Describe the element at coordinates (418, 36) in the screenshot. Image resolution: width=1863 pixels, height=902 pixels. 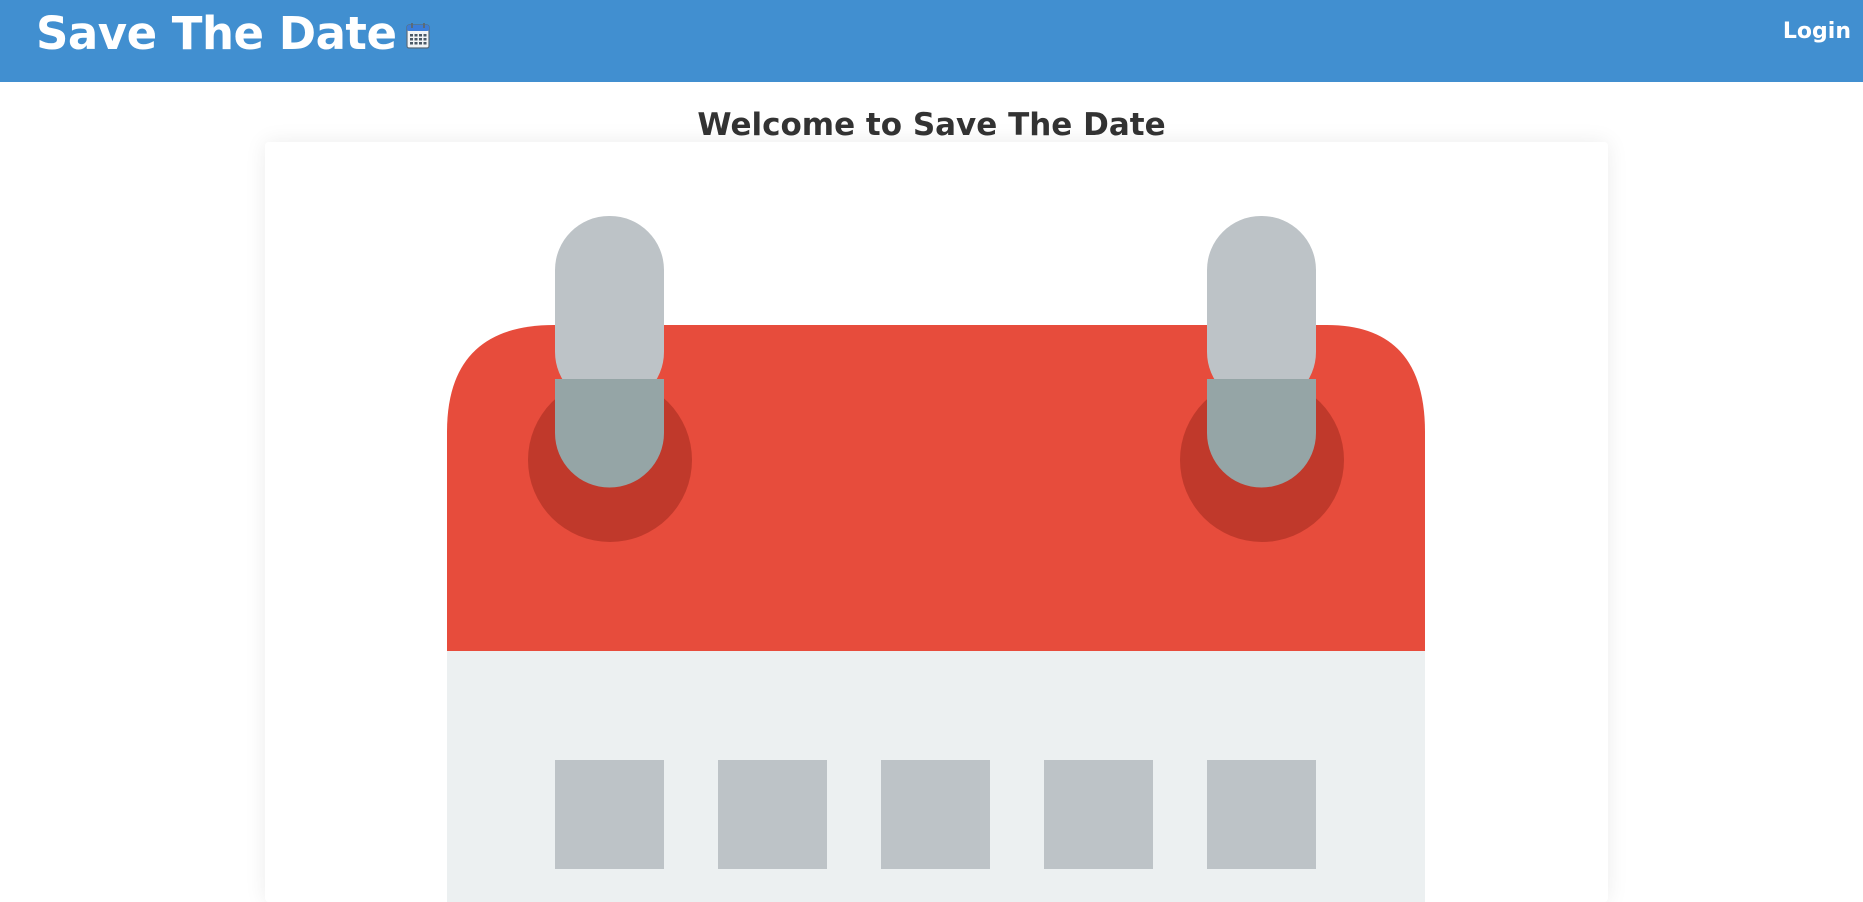
I see `calendar-icon` at that location.